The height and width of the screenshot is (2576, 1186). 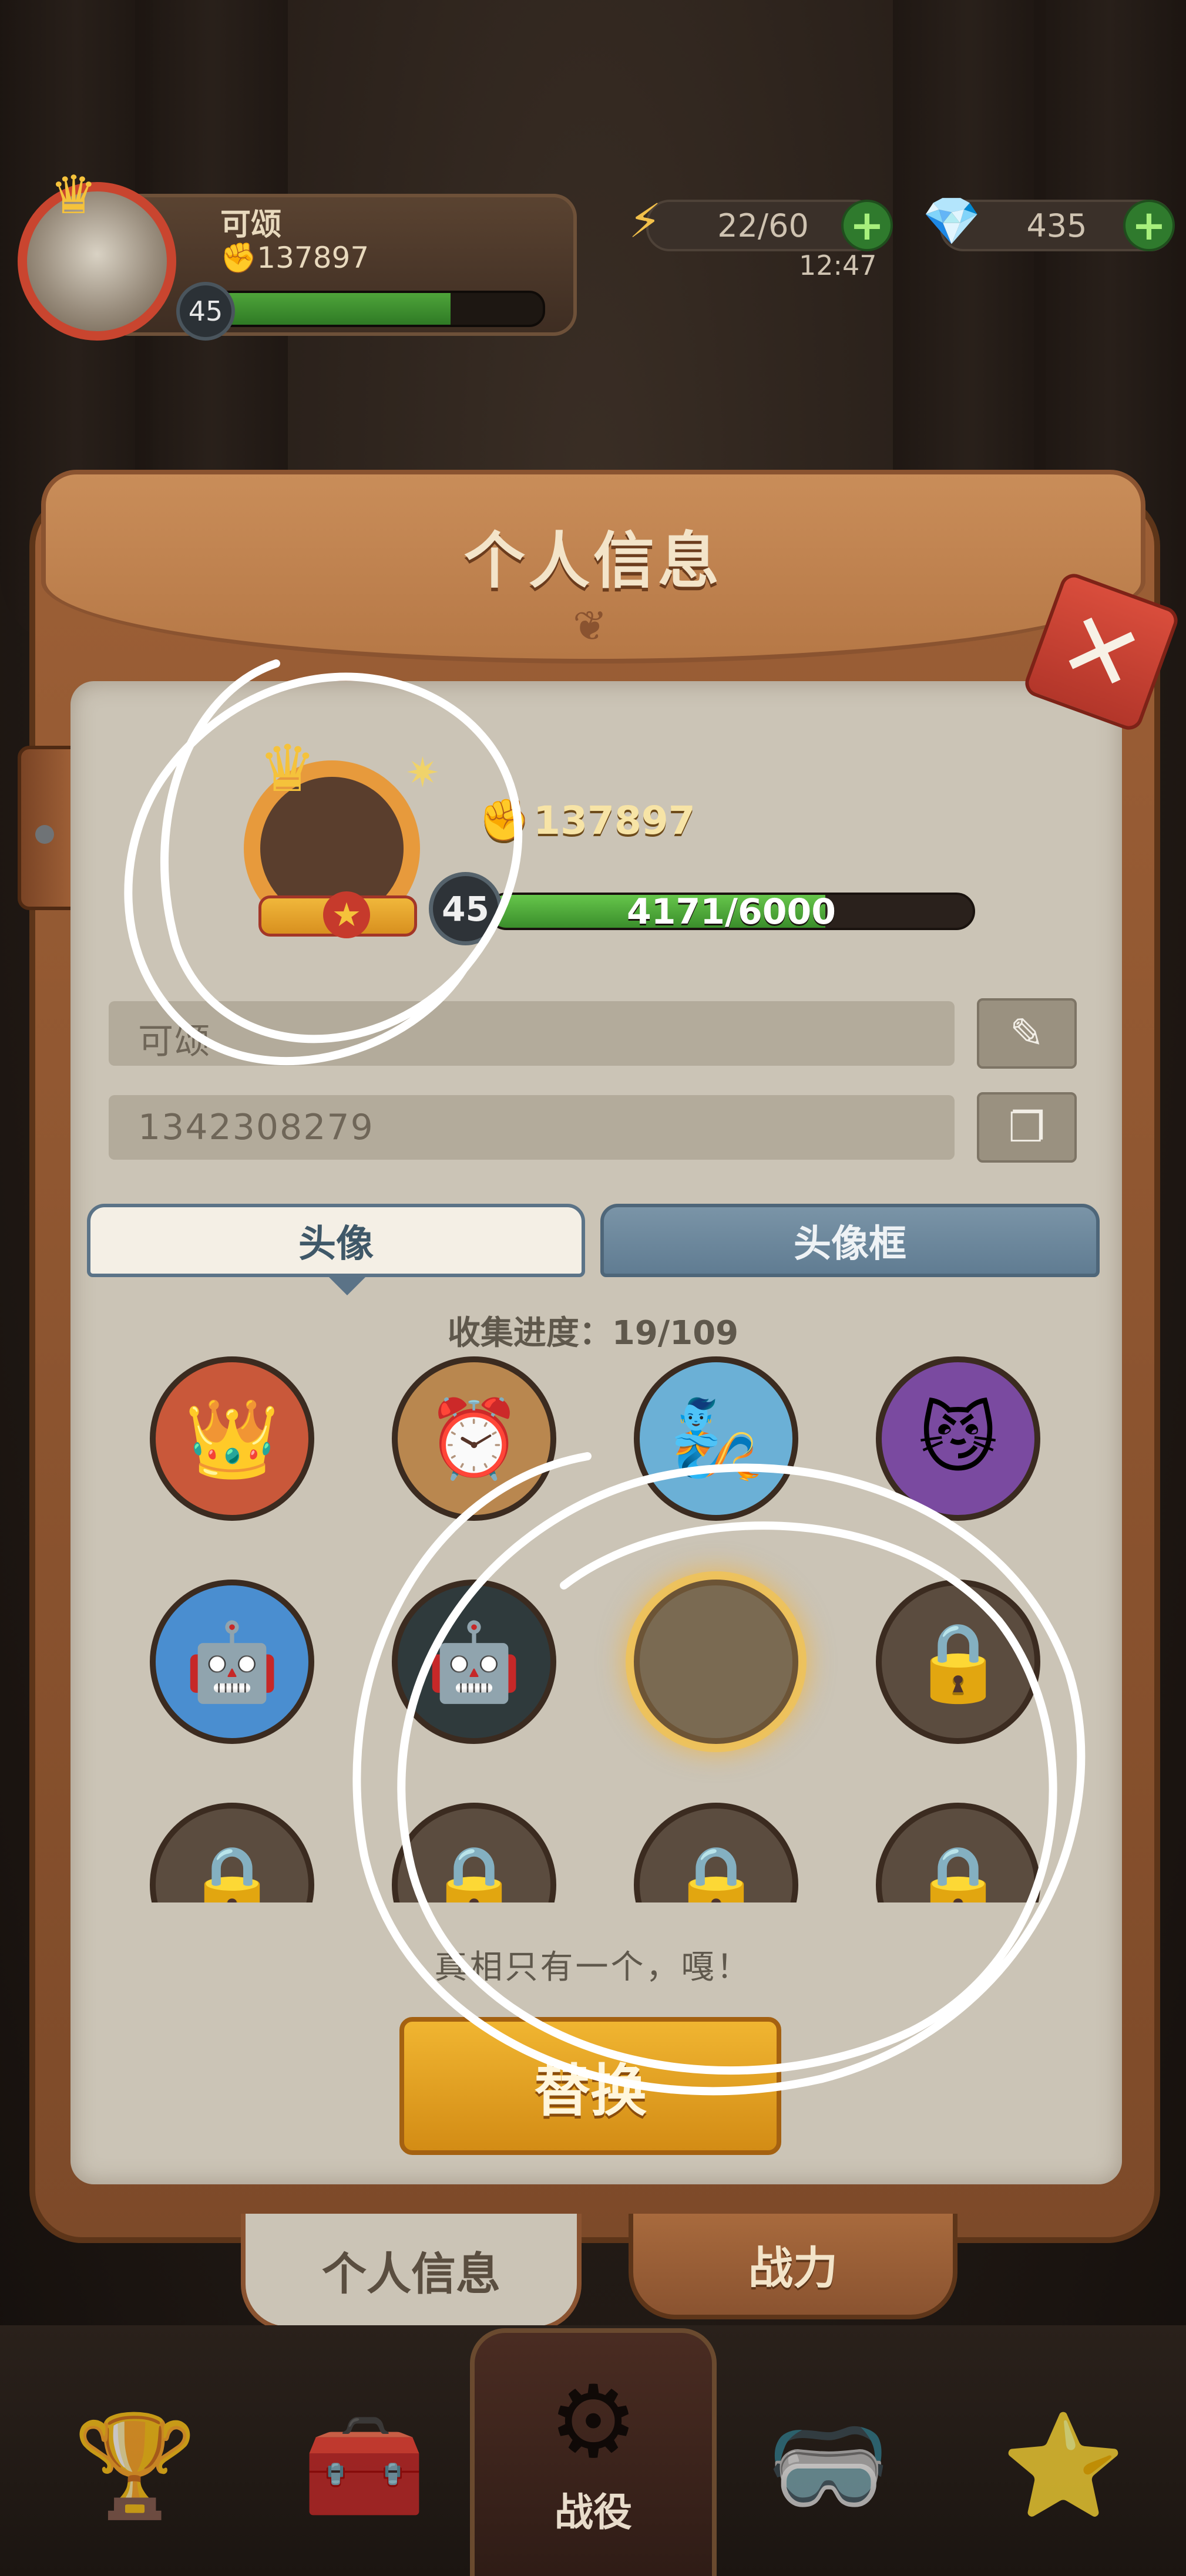 I want to click on tab-avatar: 头像, so click(x=336, y=1240).